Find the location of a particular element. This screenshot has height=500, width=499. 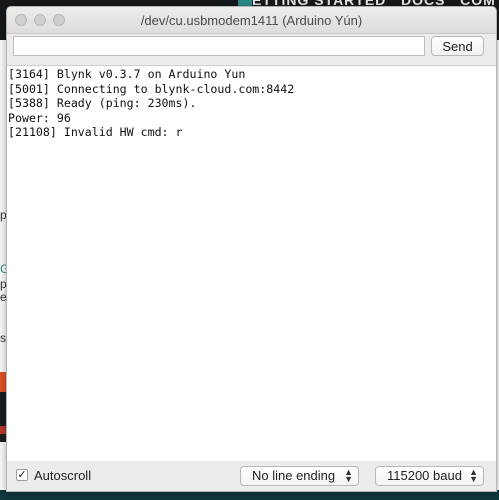

line-ending-select: No line ending ▲ ▼ is located at coordinates (299, 476).